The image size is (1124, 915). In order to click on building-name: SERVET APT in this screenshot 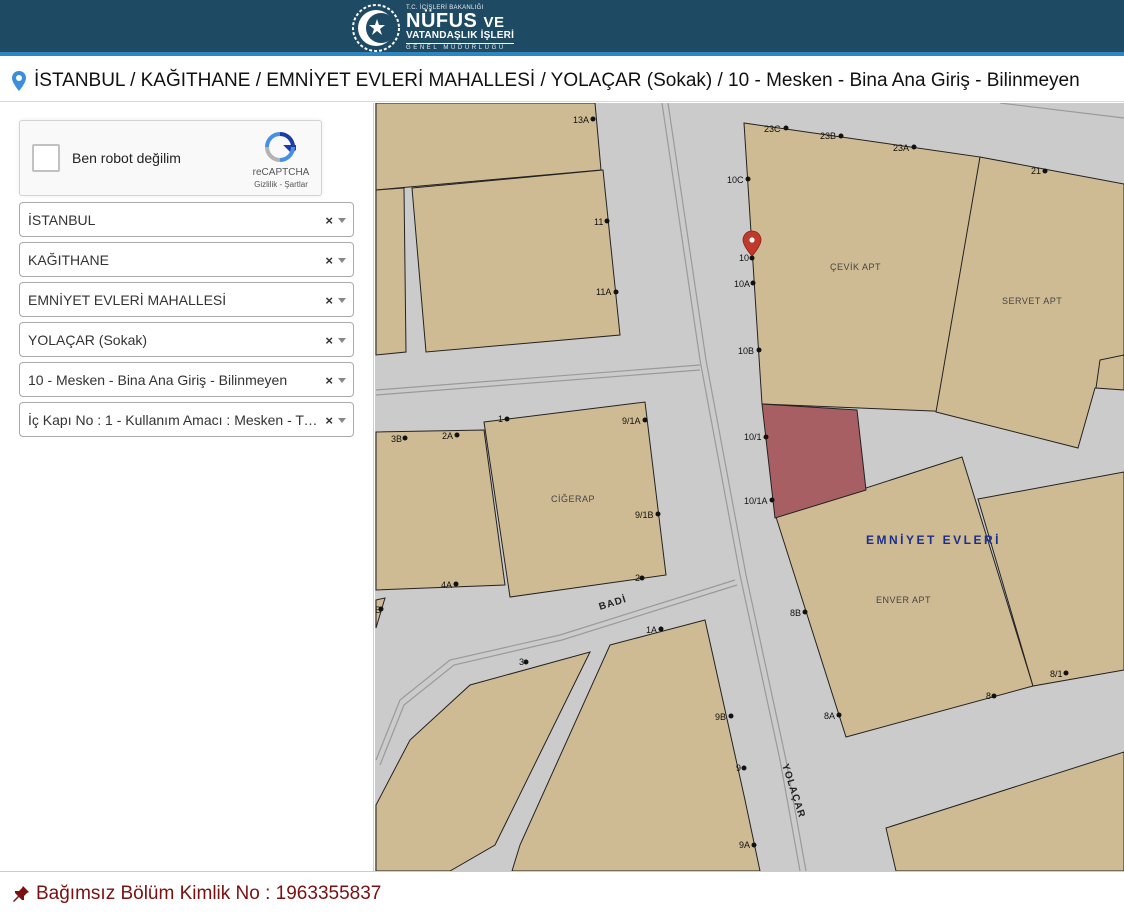, I will do `click(1032, 301)`.